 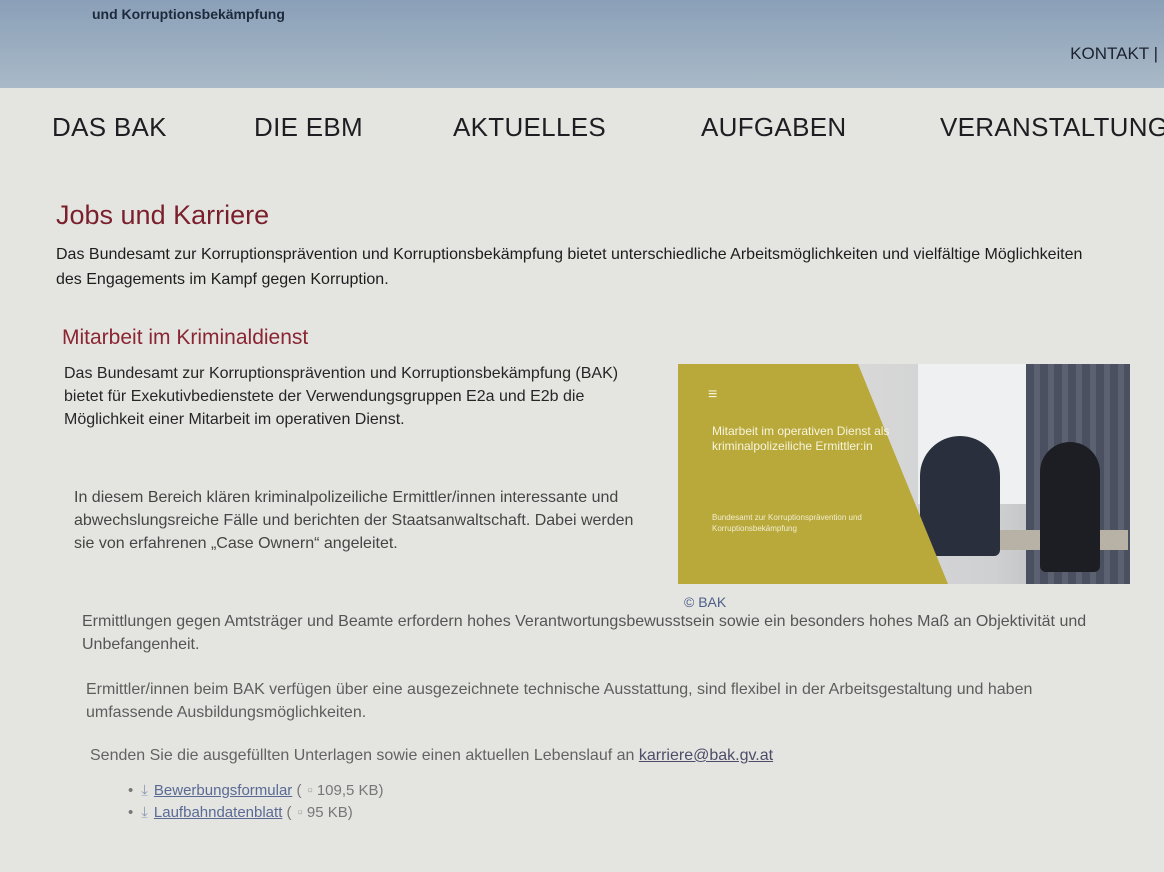 I want to click on nav-item-aktuelles: AKTUELLES, so click(x=529, y=127).